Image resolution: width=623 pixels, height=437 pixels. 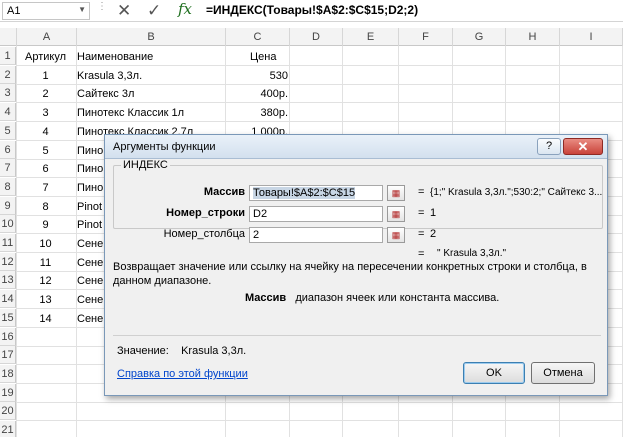 I want to click on arg-label-col-num: Номер_столбца, so click(x=204, y=234).